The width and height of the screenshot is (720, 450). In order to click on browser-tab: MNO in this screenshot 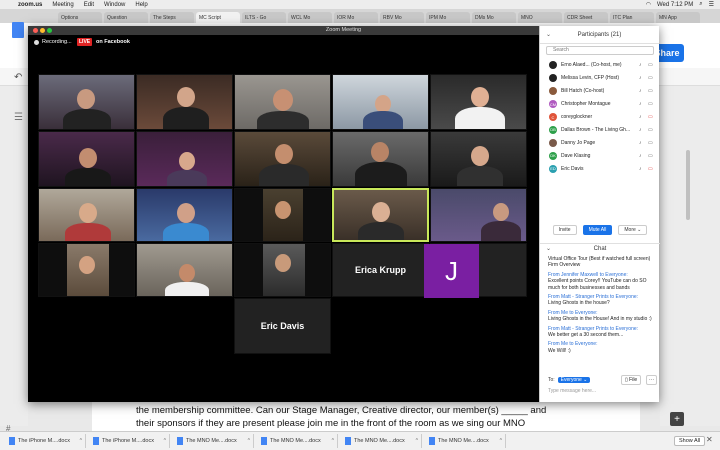, I will do `click(540, 17)`.